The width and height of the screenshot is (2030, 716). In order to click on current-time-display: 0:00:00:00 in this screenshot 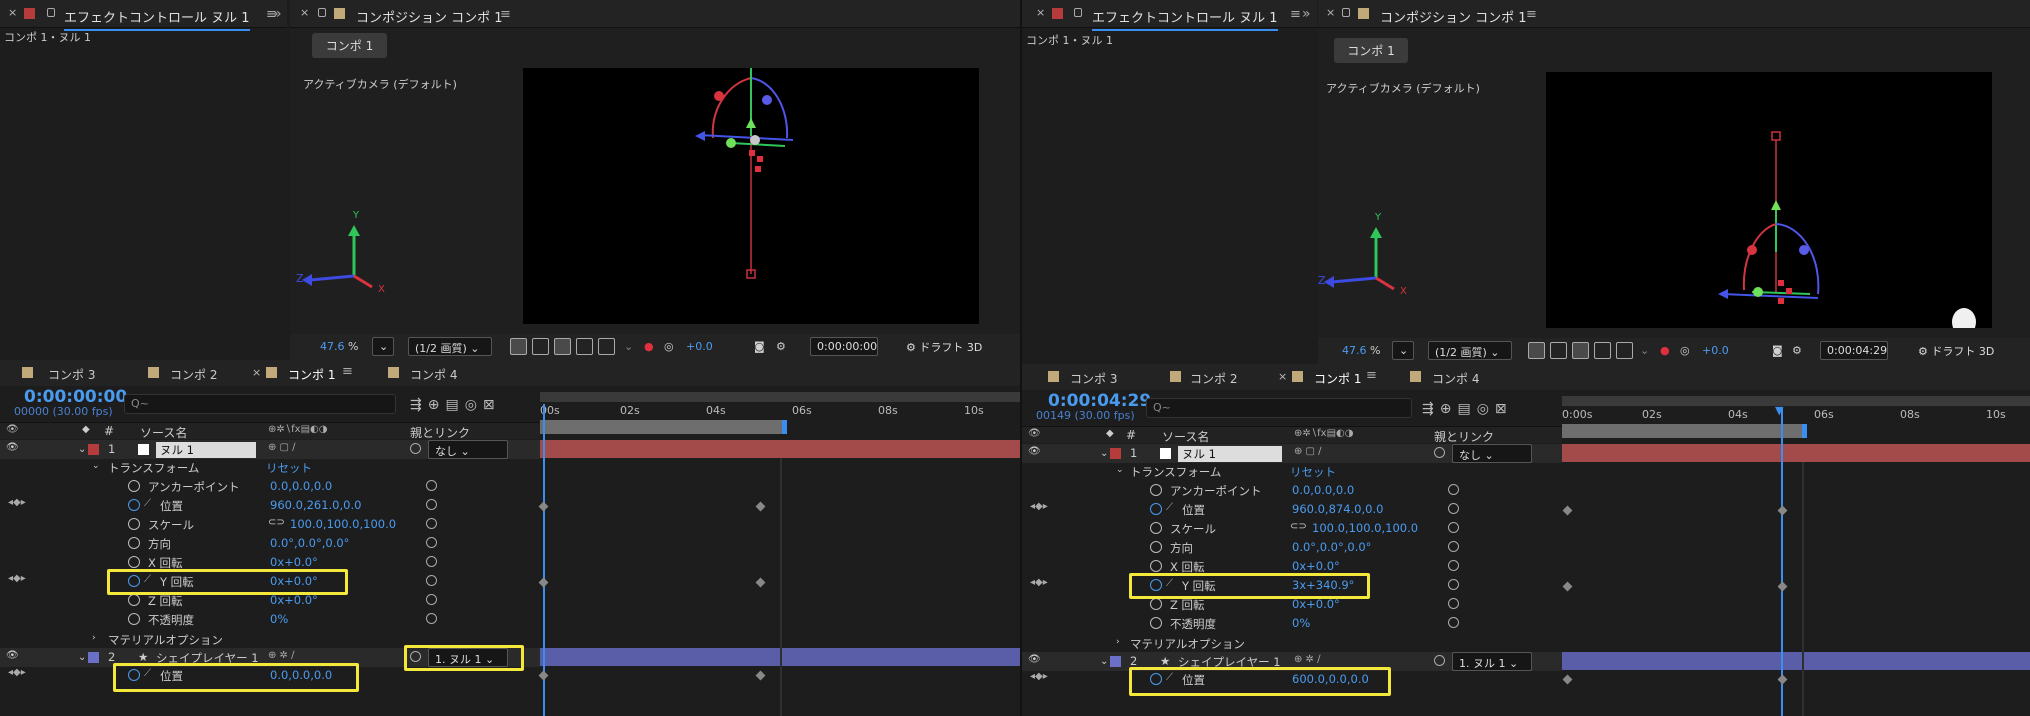, I will do `click(844, 346)`.